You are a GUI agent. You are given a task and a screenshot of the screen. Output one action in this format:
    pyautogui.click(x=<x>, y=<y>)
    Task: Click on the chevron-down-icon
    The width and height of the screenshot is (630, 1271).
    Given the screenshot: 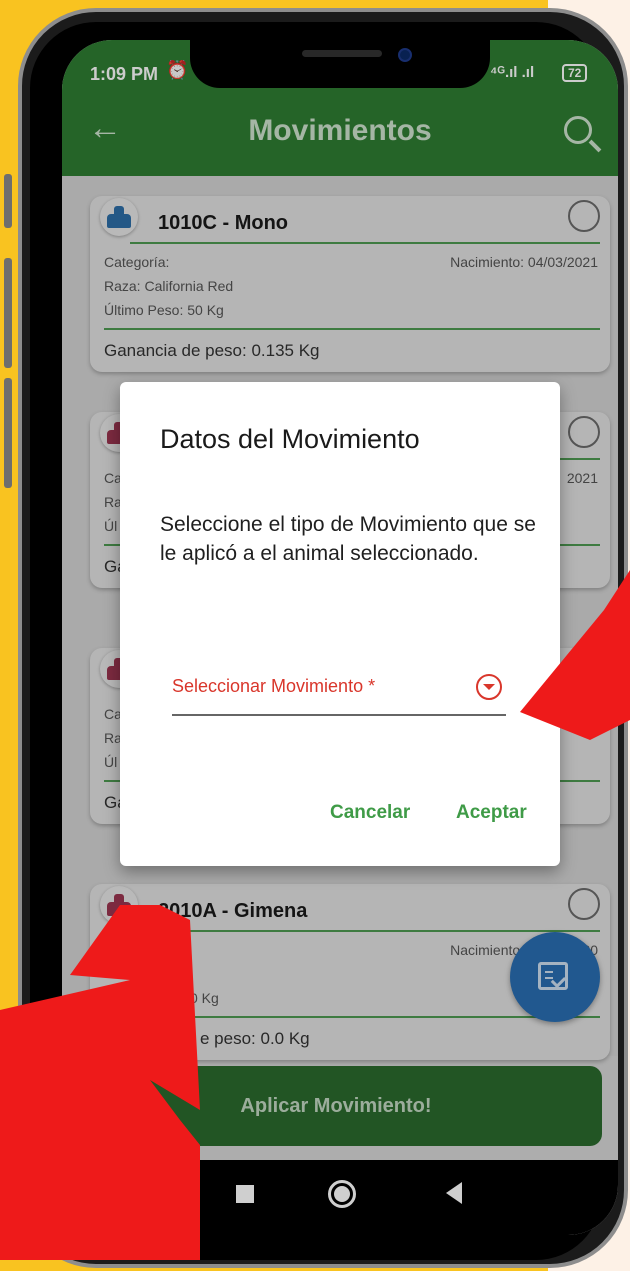 What is the action you would take?
    pyautogui.click(x=489, y=687)
    